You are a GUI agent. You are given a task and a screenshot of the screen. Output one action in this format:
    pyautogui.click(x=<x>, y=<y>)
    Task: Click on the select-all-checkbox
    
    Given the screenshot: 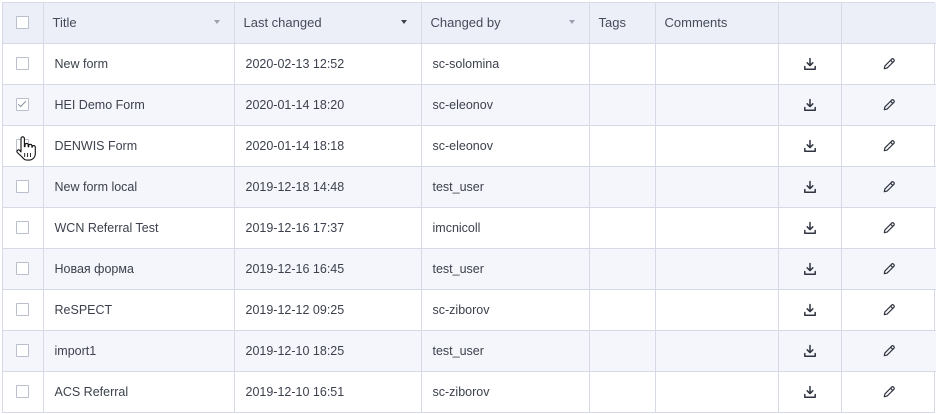 What is the action you would take?
    pyautogui.click(x=23, y=23)
    